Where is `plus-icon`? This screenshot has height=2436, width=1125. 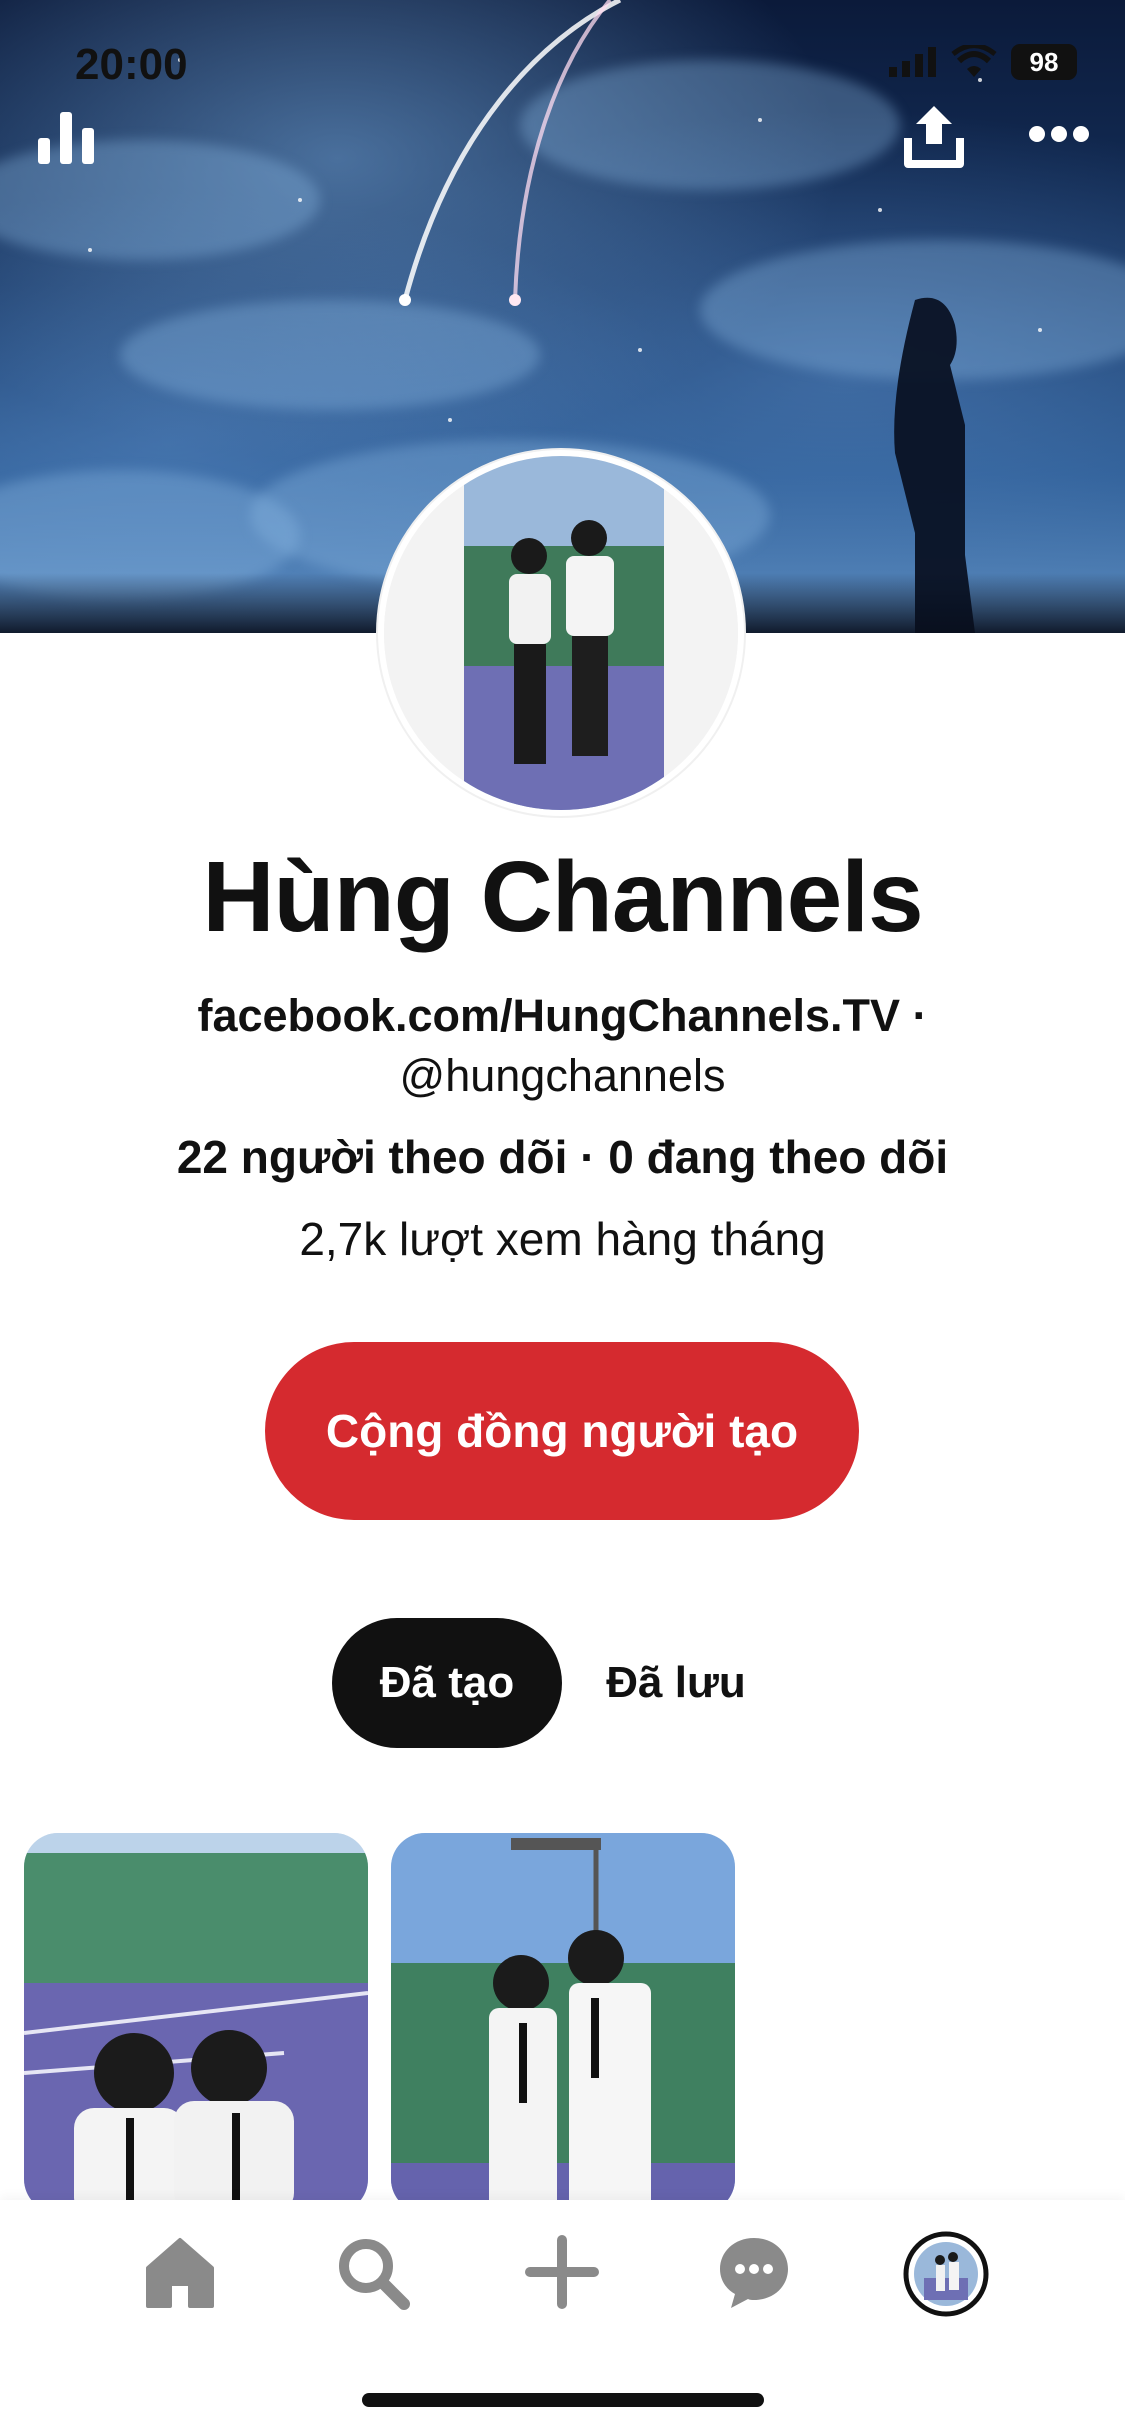 plus-icon is located at coordinates (562, 2272).